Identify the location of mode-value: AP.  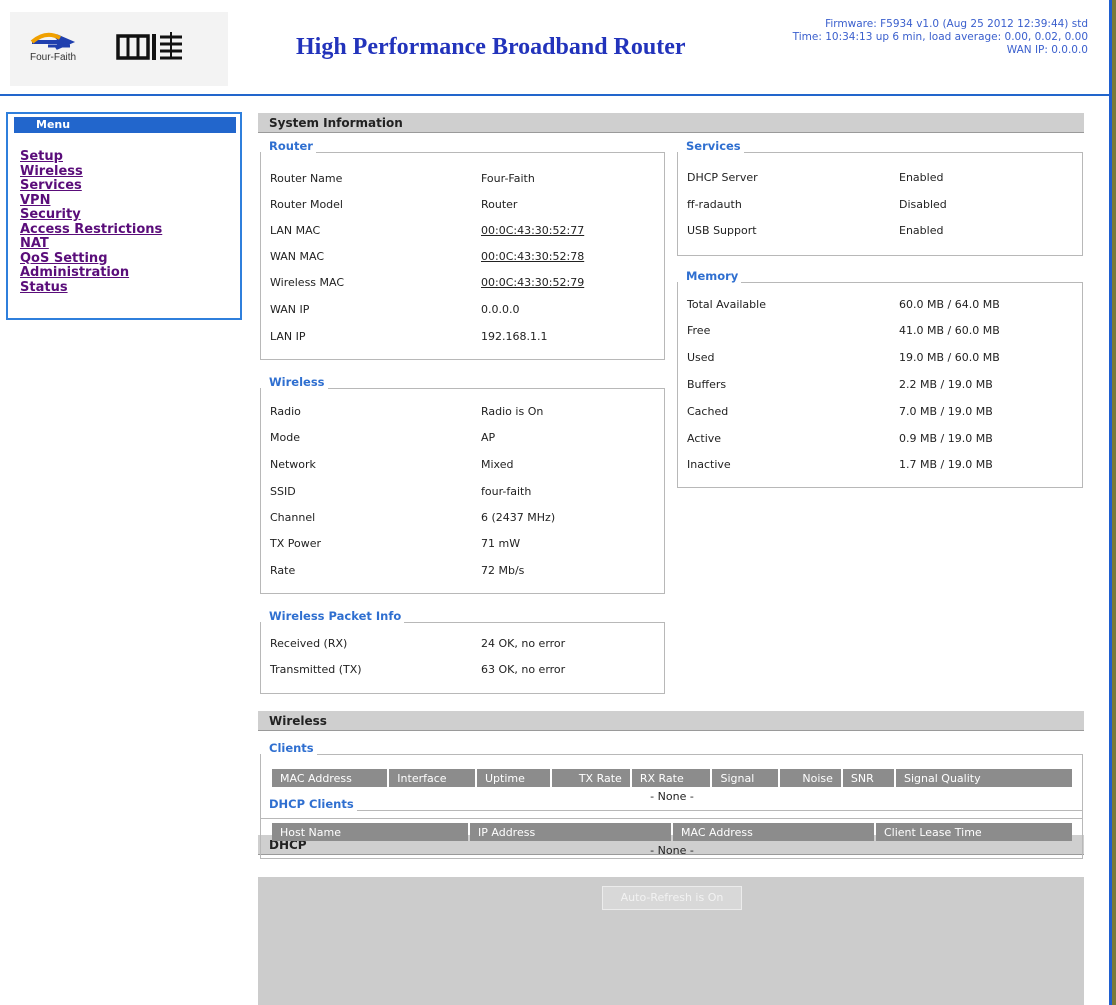
(488, 437).